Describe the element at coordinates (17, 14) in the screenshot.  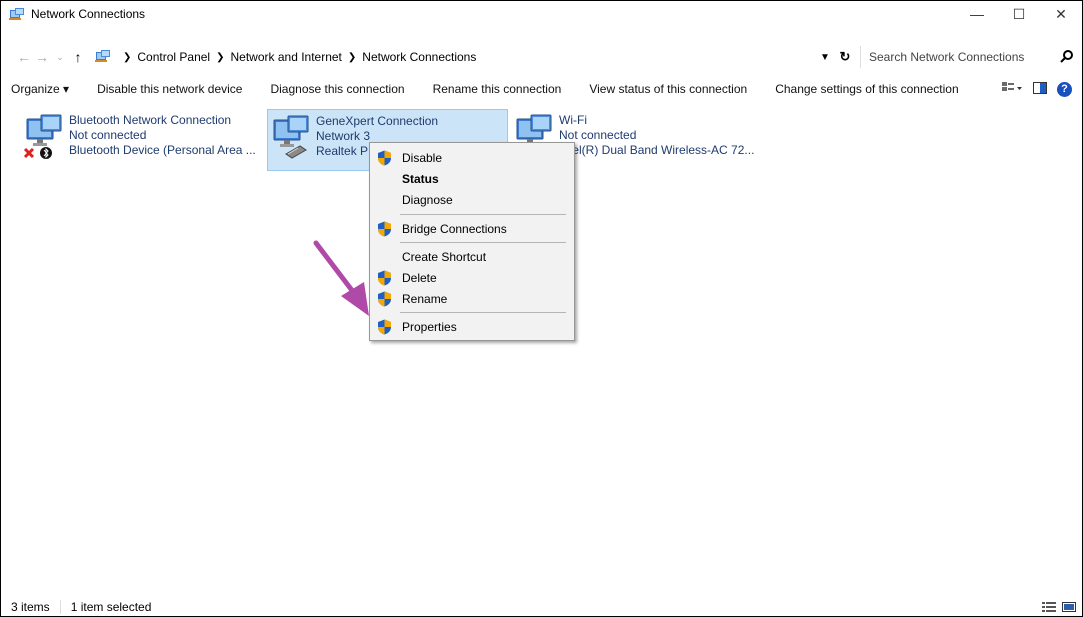
I see `network-connections-icon` at that location.